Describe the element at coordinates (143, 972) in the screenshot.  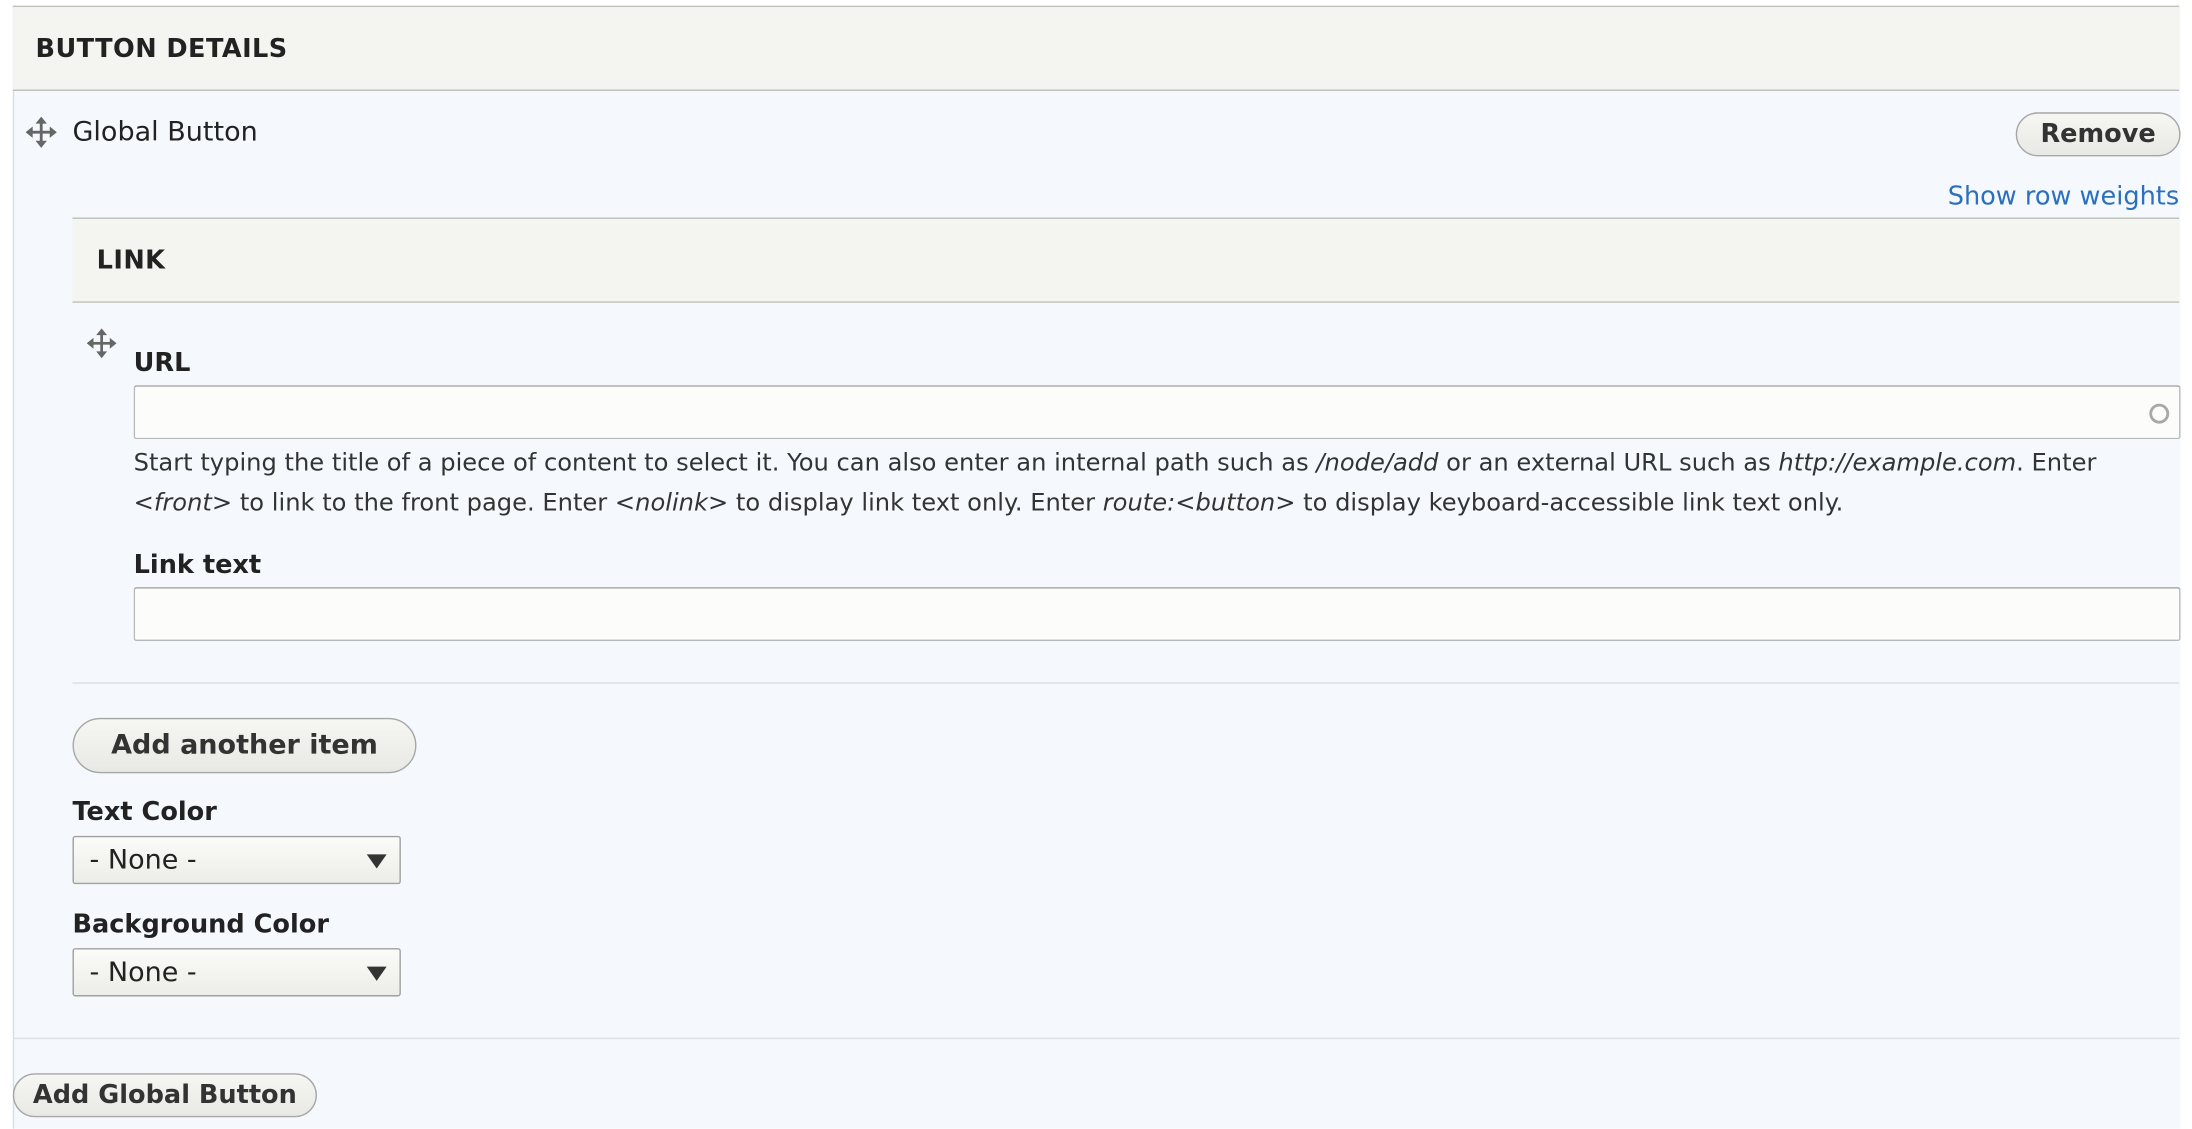
I see `background-color-selected-value: - None -` at that location.